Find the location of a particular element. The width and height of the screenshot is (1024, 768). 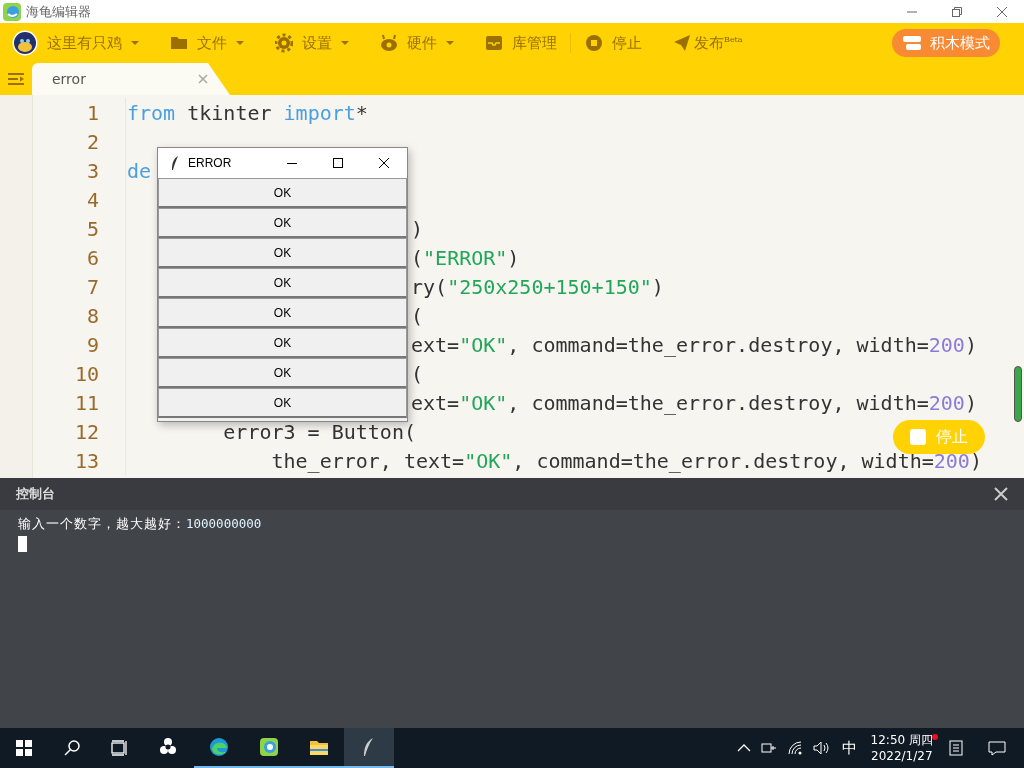

maximize-icon is located at coordinates (338, 163).